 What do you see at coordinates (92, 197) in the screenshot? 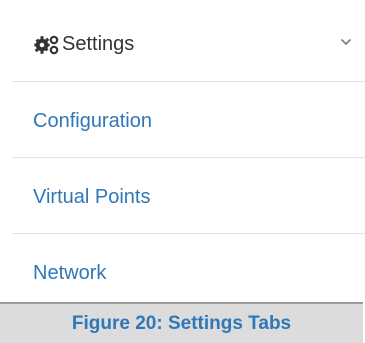
I see `menu-item-label: Virtual Points` at bounding box center [92, 197].